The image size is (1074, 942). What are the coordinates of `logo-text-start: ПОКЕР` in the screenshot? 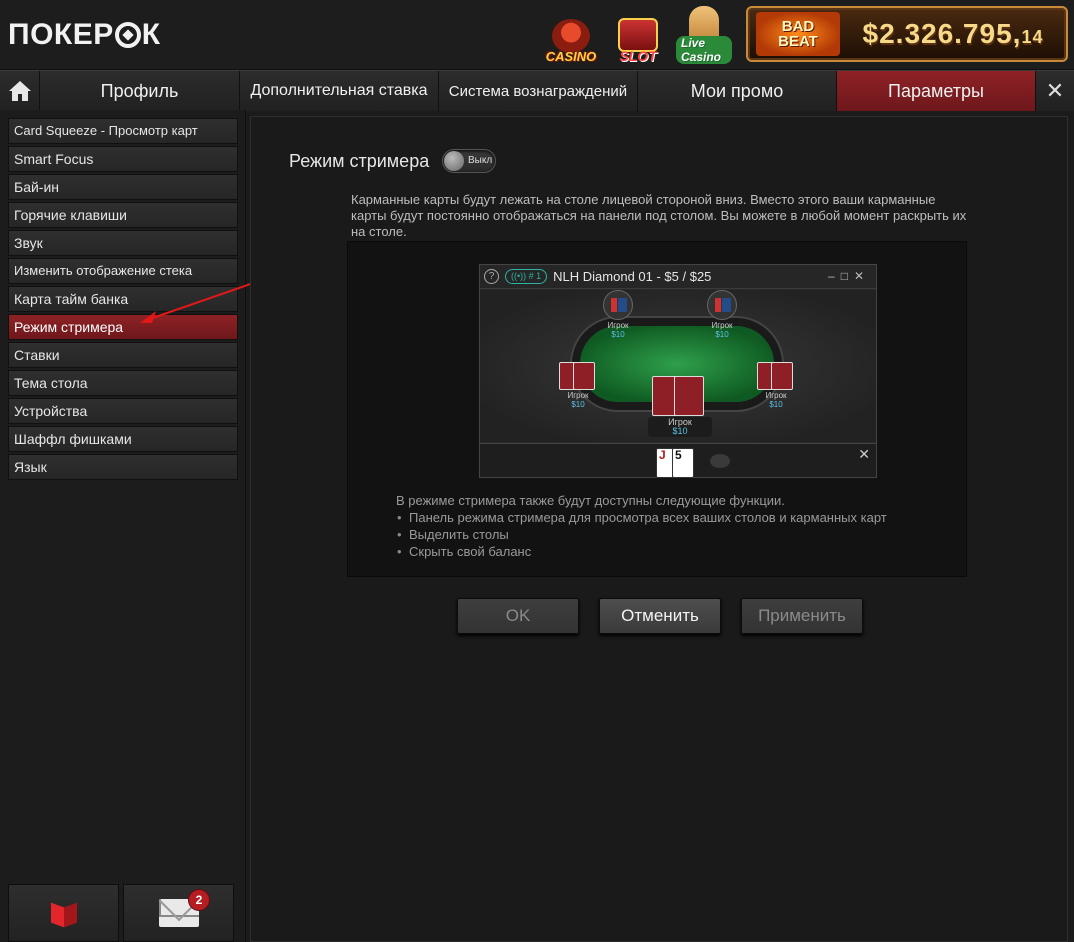 It's located at (61, 34).